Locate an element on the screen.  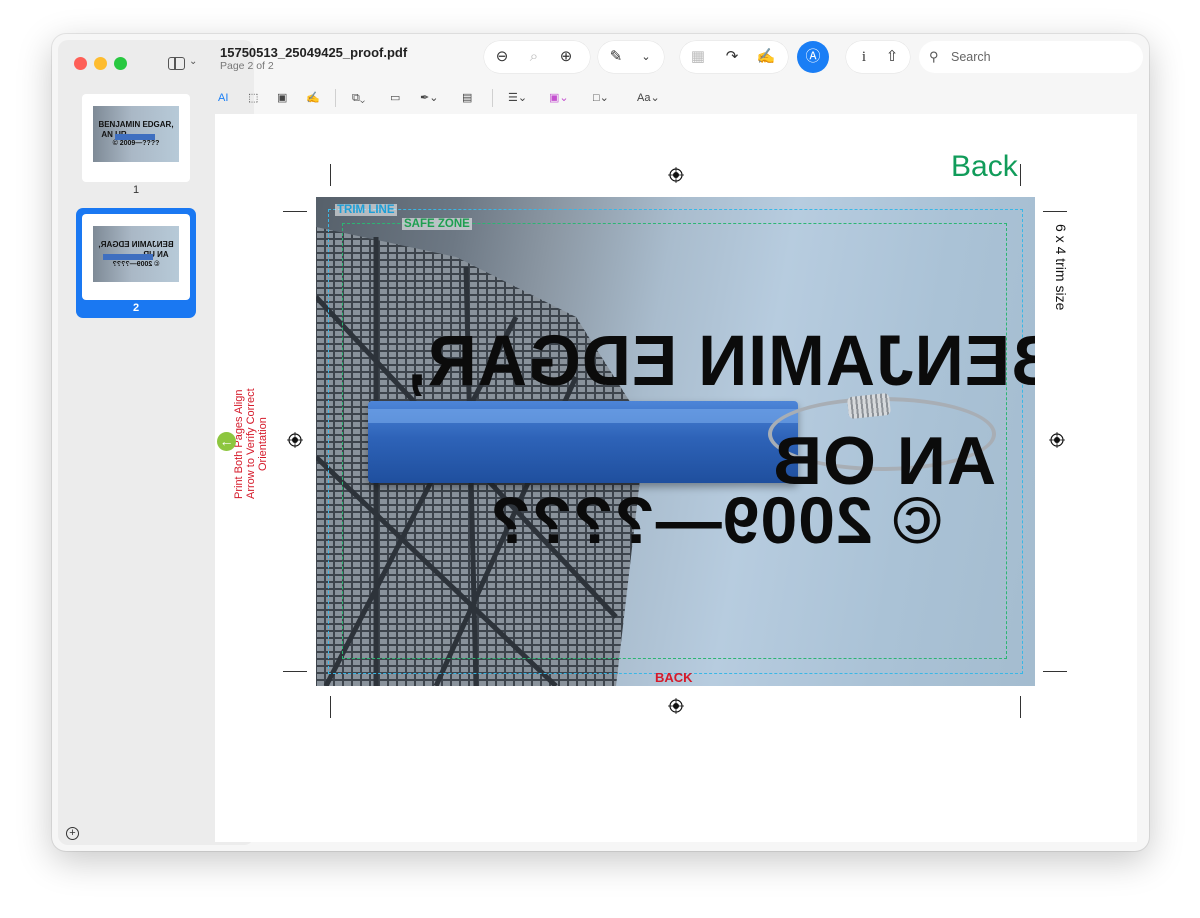
highlight-icon: ✎ is located at coordinates (616, 57).